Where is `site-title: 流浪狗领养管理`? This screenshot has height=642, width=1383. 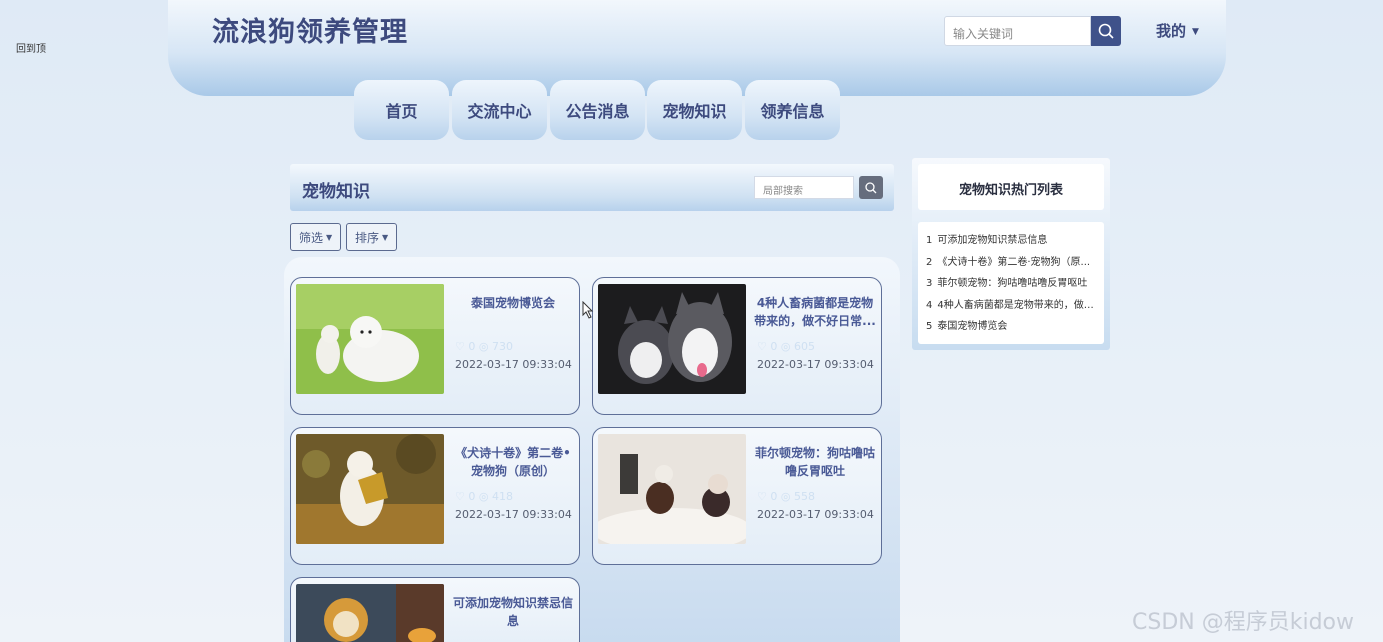
site-title: 流浪狗领养管理 is located at coordinates (310, 32).